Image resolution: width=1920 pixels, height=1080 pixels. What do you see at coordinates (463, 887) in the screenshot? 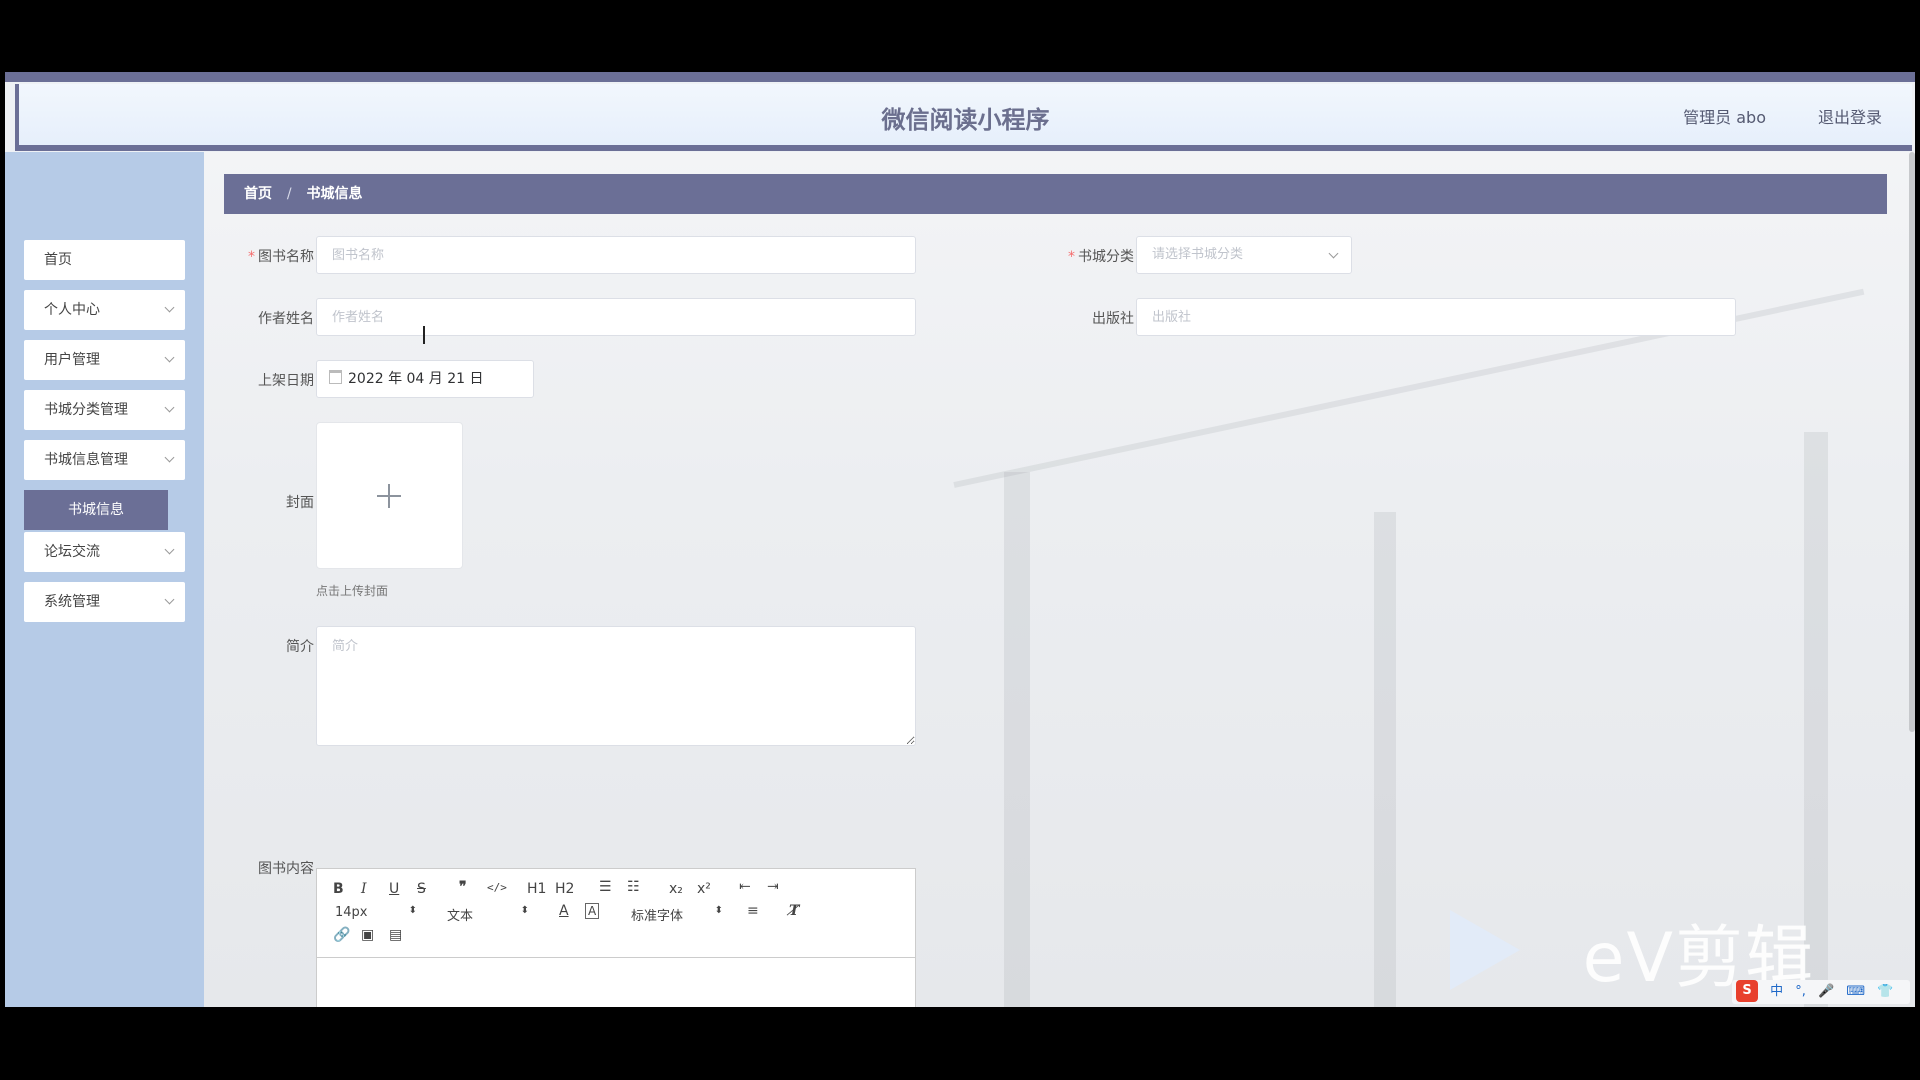
I see `blockquote-icon: ❞` at bounding box center [463, 887].